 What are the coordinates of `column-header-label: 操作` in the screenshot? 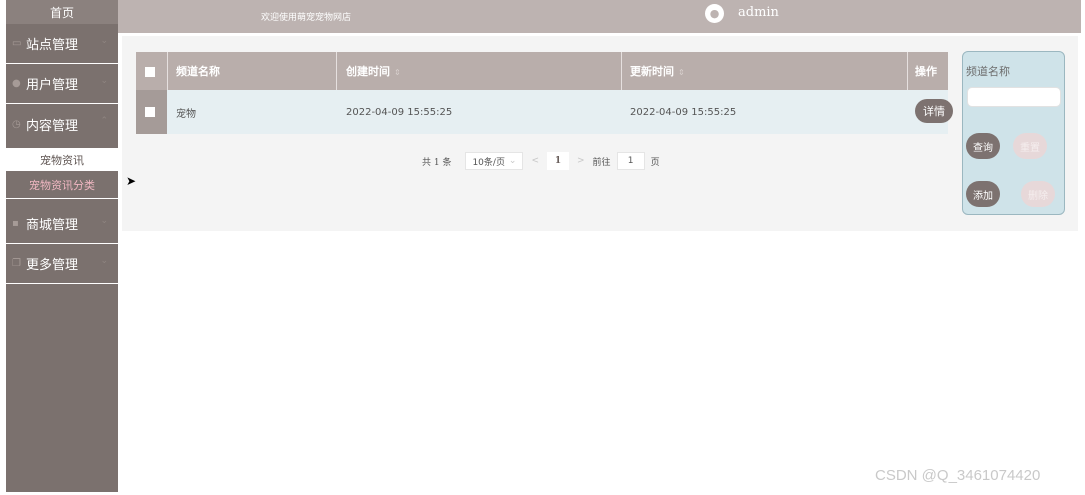 It's located at (926, 71).